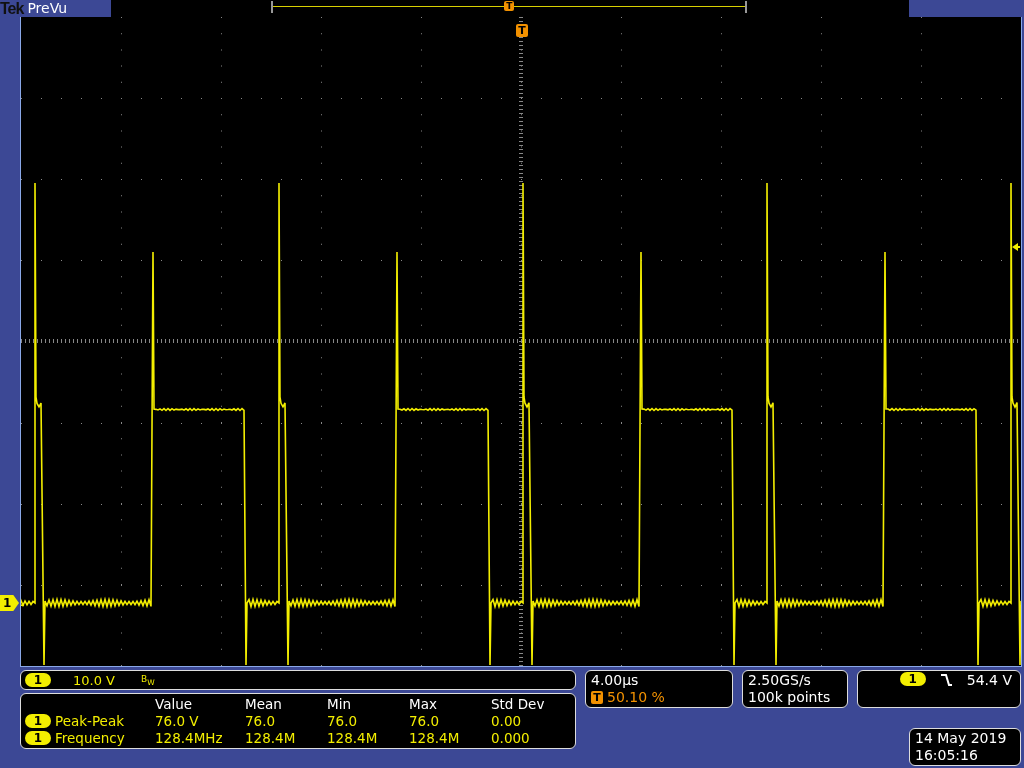 The width and height of the screenshot is (1024, 768). What do you see at coordinates (597, 697) in the screenshot?
I see `trigger-badge: T` at bounding box center [597, 697].